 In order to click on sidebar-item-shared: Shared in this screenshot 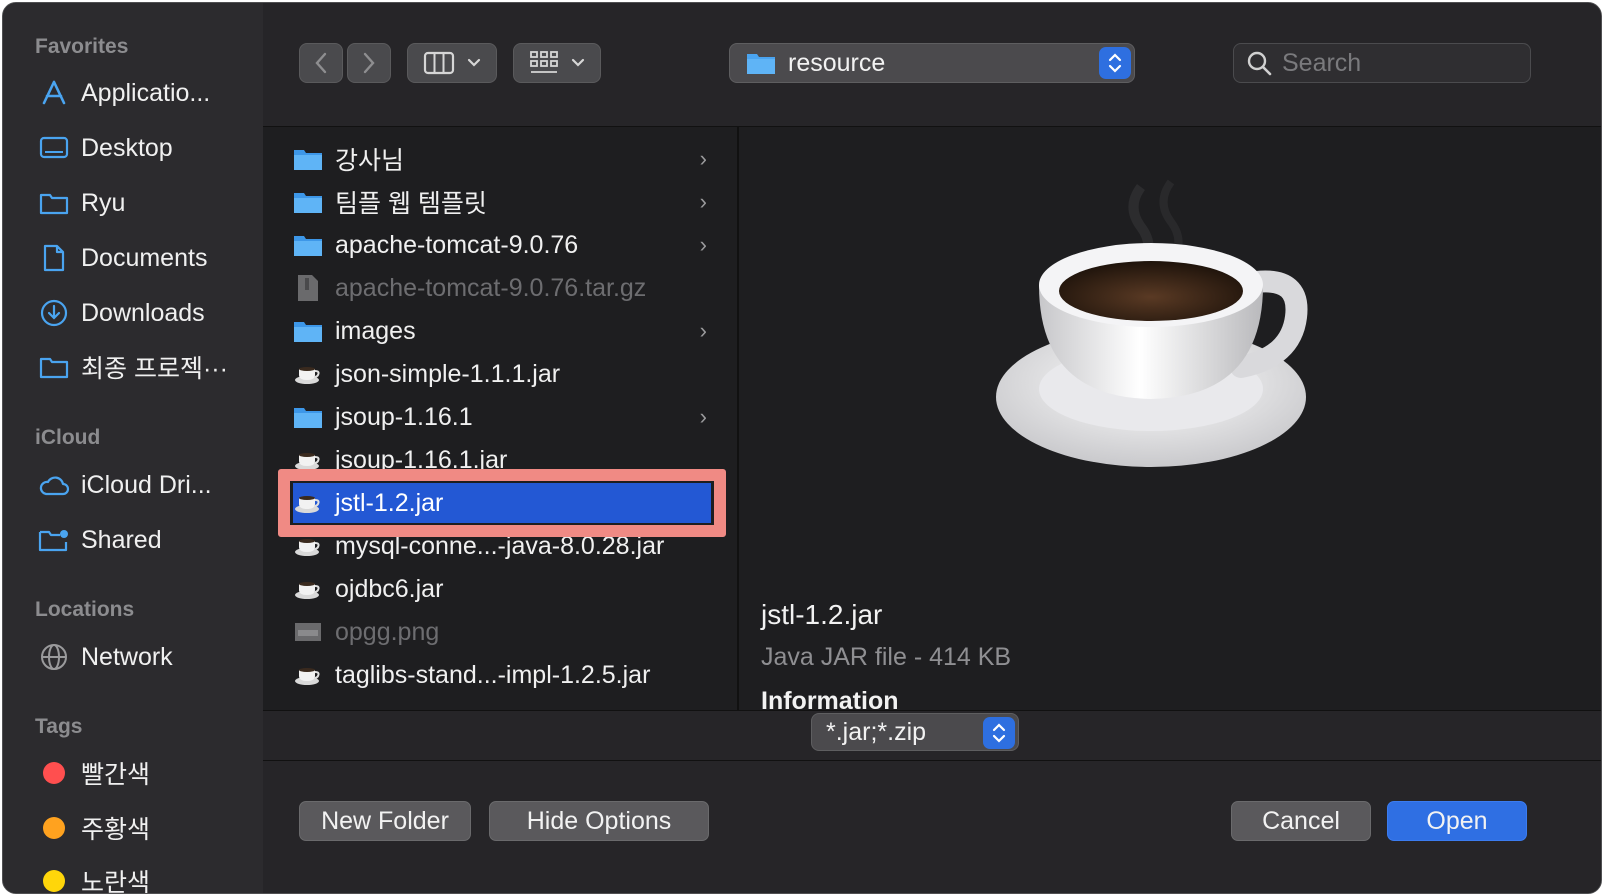, I will do `click(148, 540)`.